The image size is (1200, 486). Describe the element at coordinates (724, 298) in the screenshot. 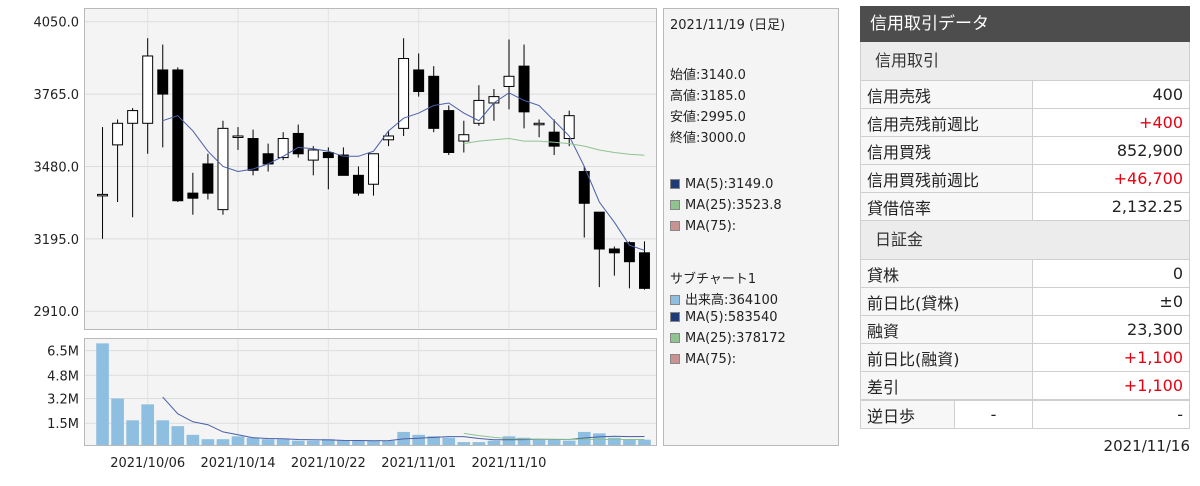

I see `legend-volume: 出来高:364100` at that location.